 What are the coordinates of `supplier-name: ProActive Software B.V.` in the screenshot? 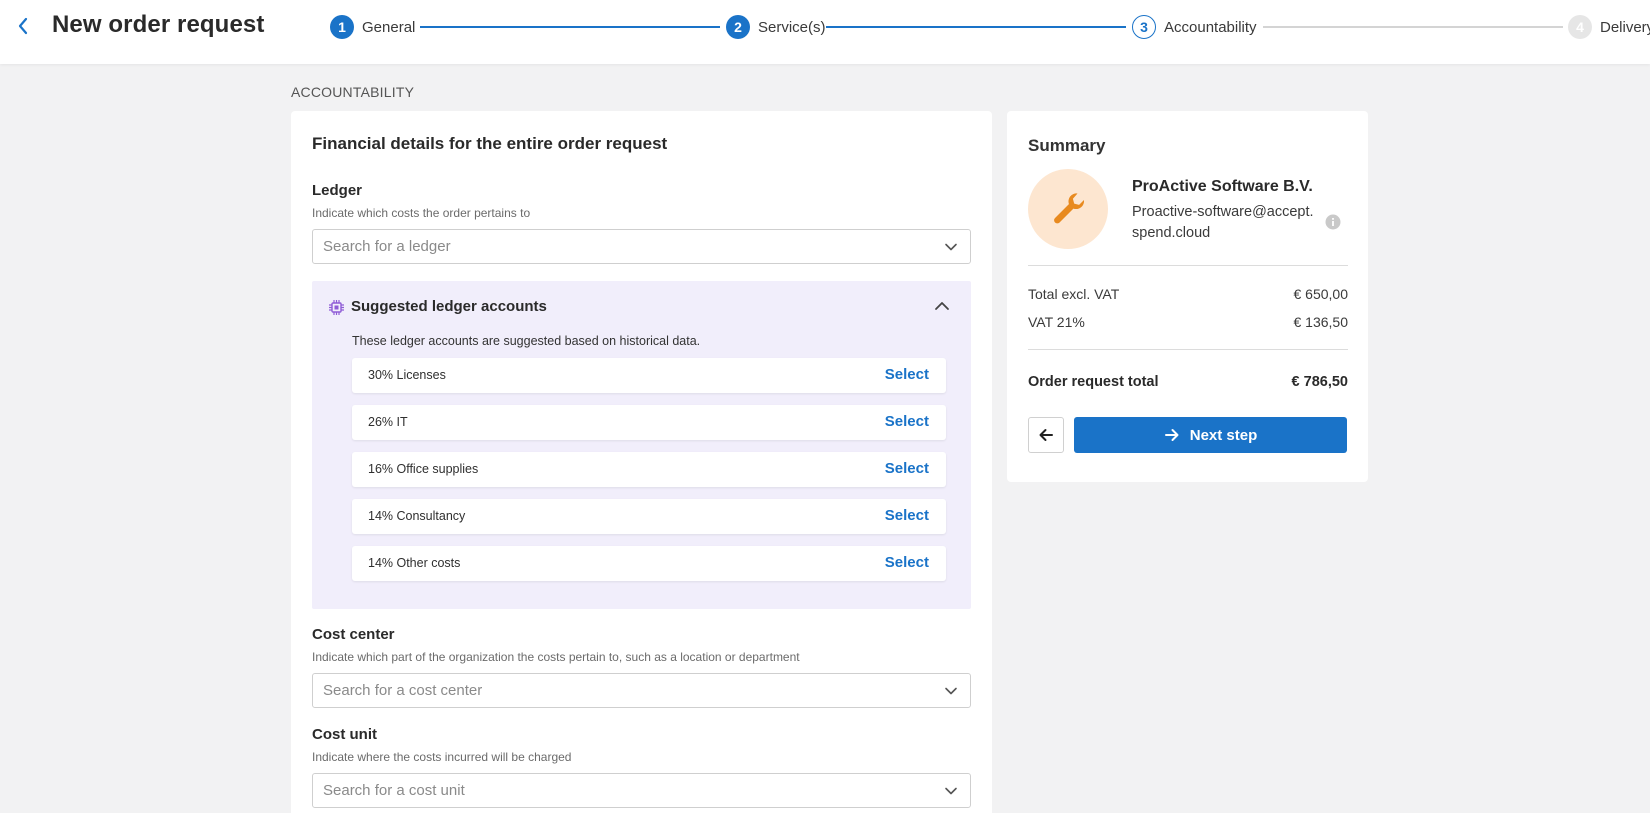 It's located at (1222, 186).